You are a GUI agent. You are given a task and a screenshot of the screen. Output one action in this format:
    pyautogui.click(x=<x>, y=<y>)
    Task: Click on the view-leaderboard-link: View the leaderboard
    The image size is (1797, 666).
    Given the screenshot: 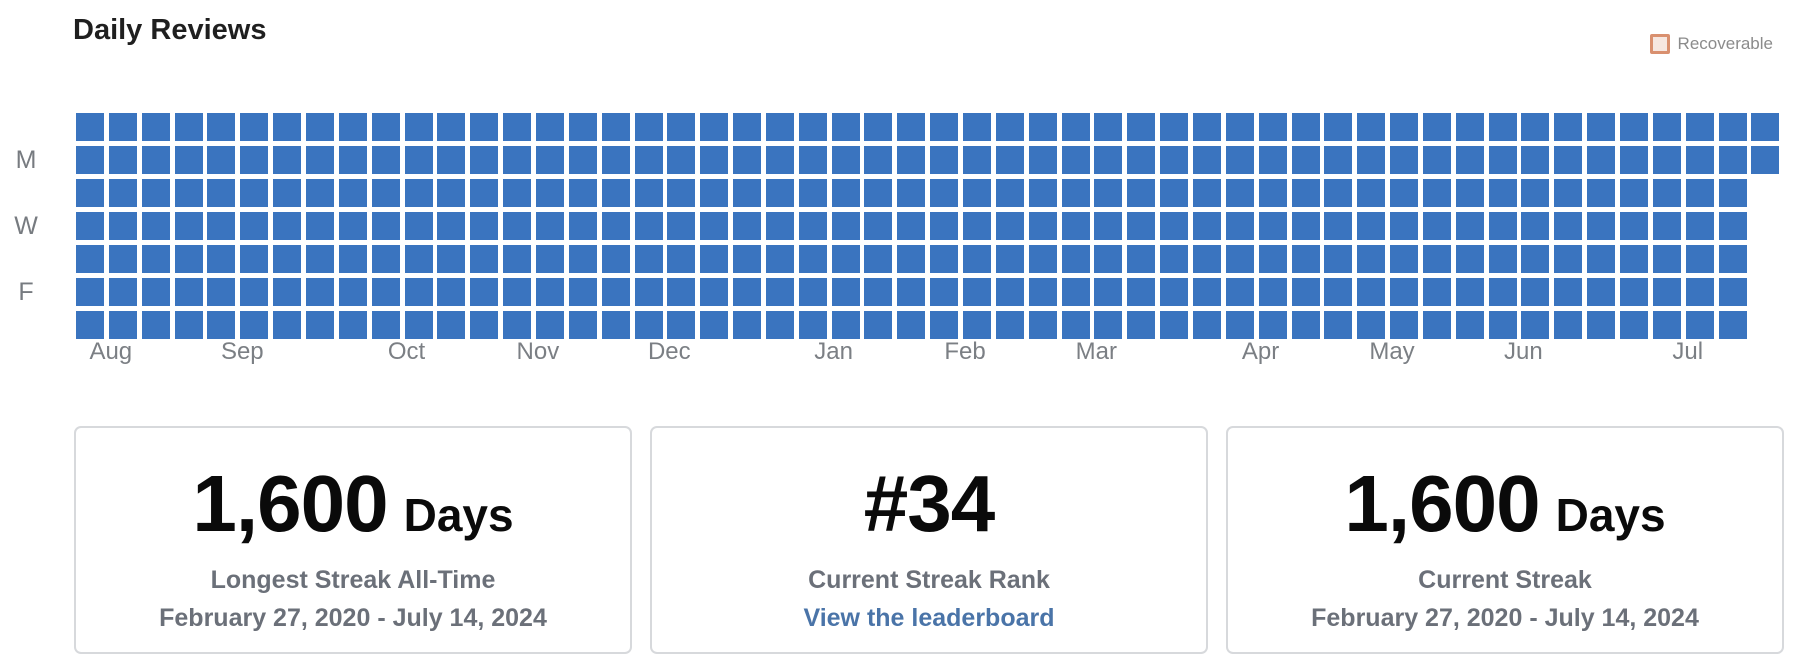 What is the action you would take?
    pyautogui.click(x=929, y=618)
    